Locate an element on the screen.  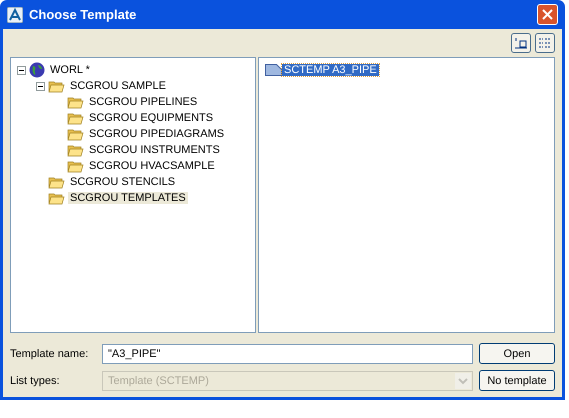
tree-item: SCGROU PIPEDIAGRAMS is located at coordinates (156, 134).